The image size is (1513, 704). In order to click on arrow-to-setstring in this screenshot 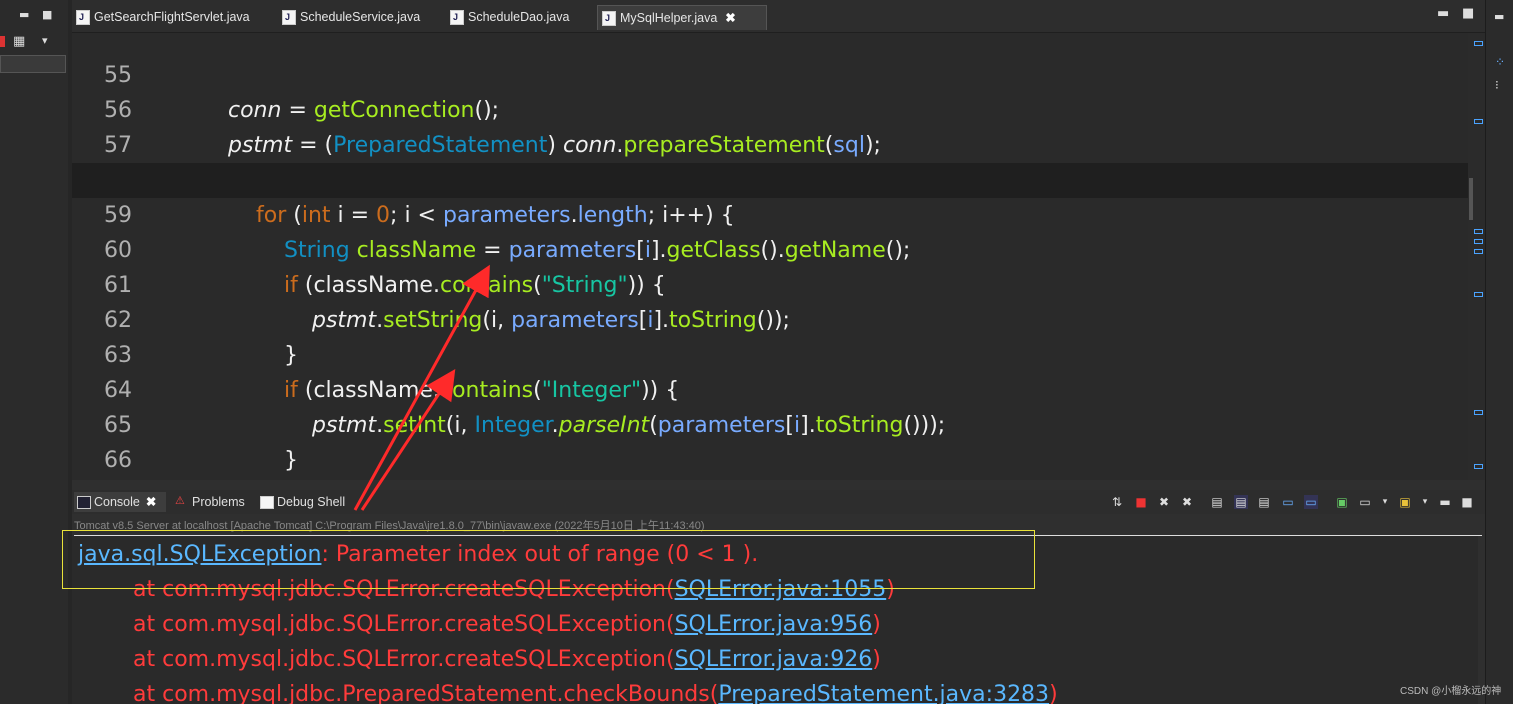, I will do `click(421, 387)`.